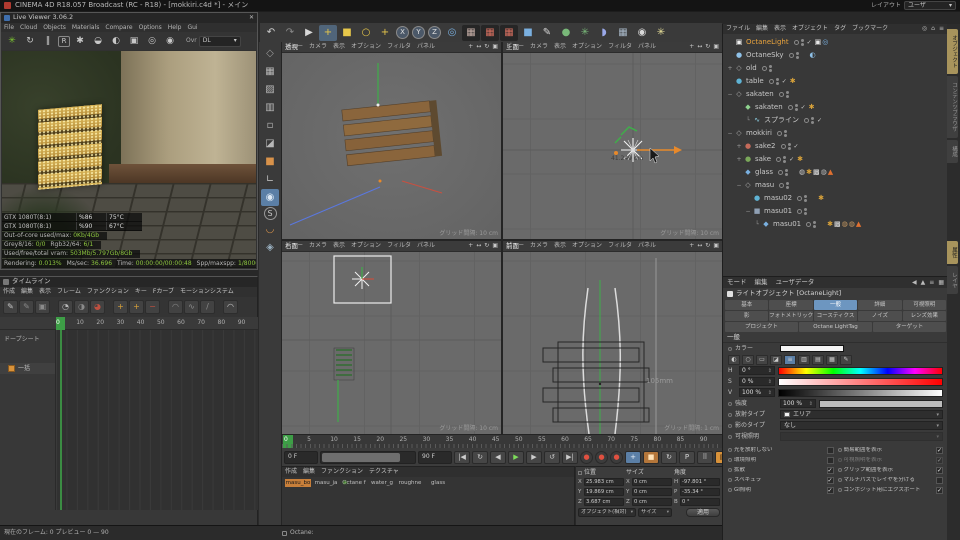  What do you see at coordinates (802, 172) in the screenshot?
I see `object-tag-icon: ◍` at bounding box center [802, 172].